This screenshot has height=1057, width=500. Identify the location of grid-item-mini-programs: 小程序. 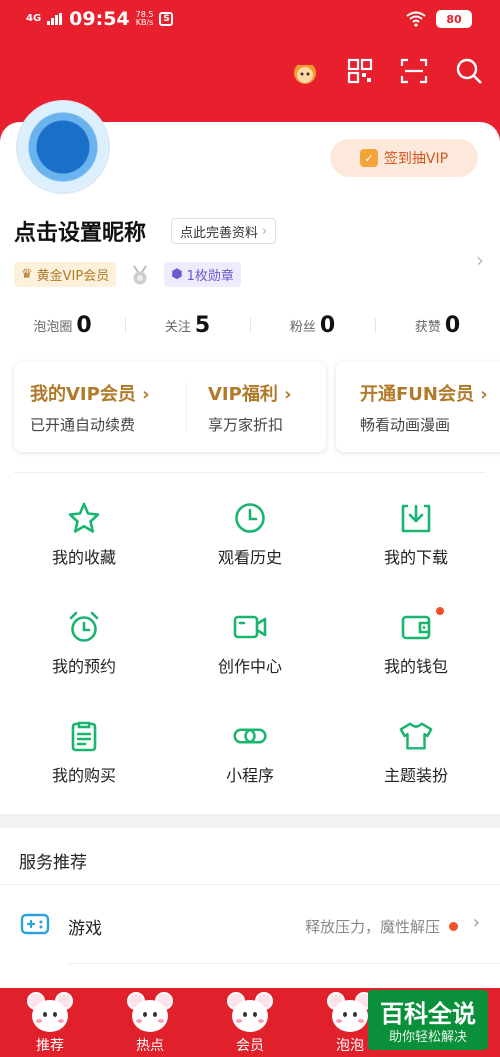
(250, 763).